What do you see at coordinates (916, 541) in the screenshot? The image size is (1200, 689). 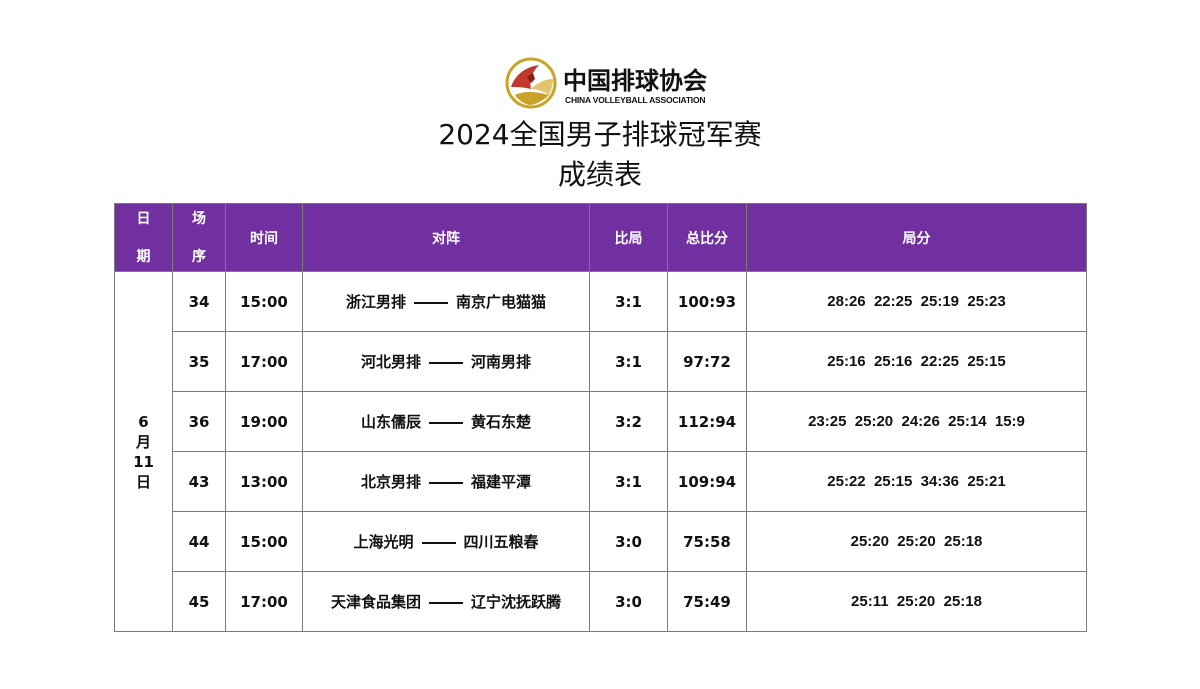 I see `set-points-cell: 25:20 25:20 25:18` at bounding box center [916, 541].